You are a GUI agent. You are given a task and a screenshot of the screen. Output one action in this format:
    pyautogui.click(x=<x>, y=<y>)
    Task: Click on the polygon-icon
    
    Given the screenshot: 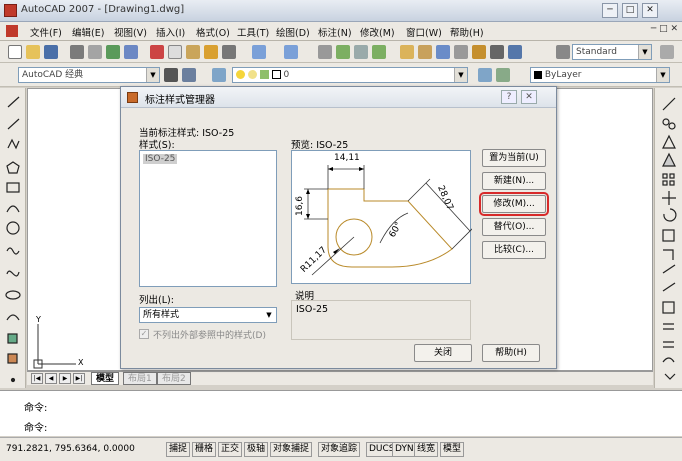 What is the action you would take?
    pyautogui.click(x=13, y=167)
    